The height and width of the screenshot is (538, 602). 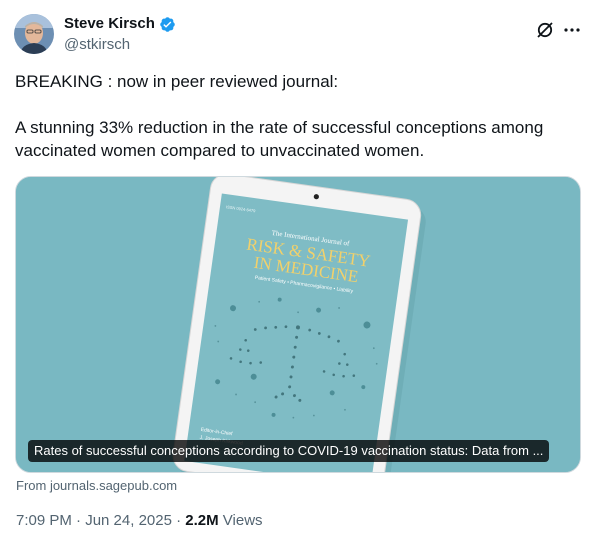 I want to click on views-count: 2.2M, so click(x=202, y=520).